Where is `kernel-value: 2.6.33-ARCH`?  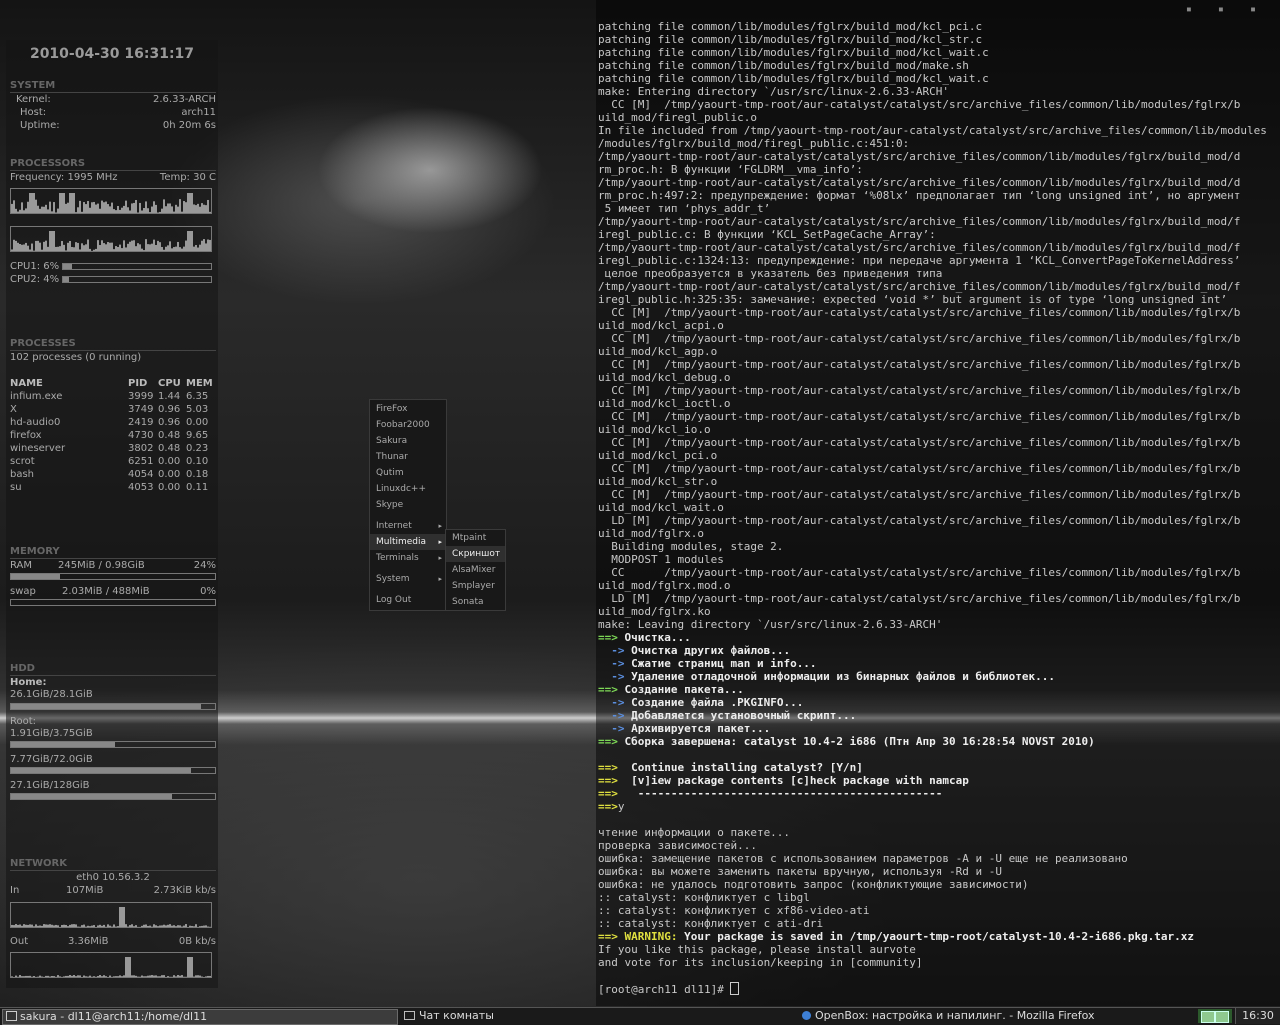
kernel-value: 2.6.33-ARCH is located at coordinates (184, 99).